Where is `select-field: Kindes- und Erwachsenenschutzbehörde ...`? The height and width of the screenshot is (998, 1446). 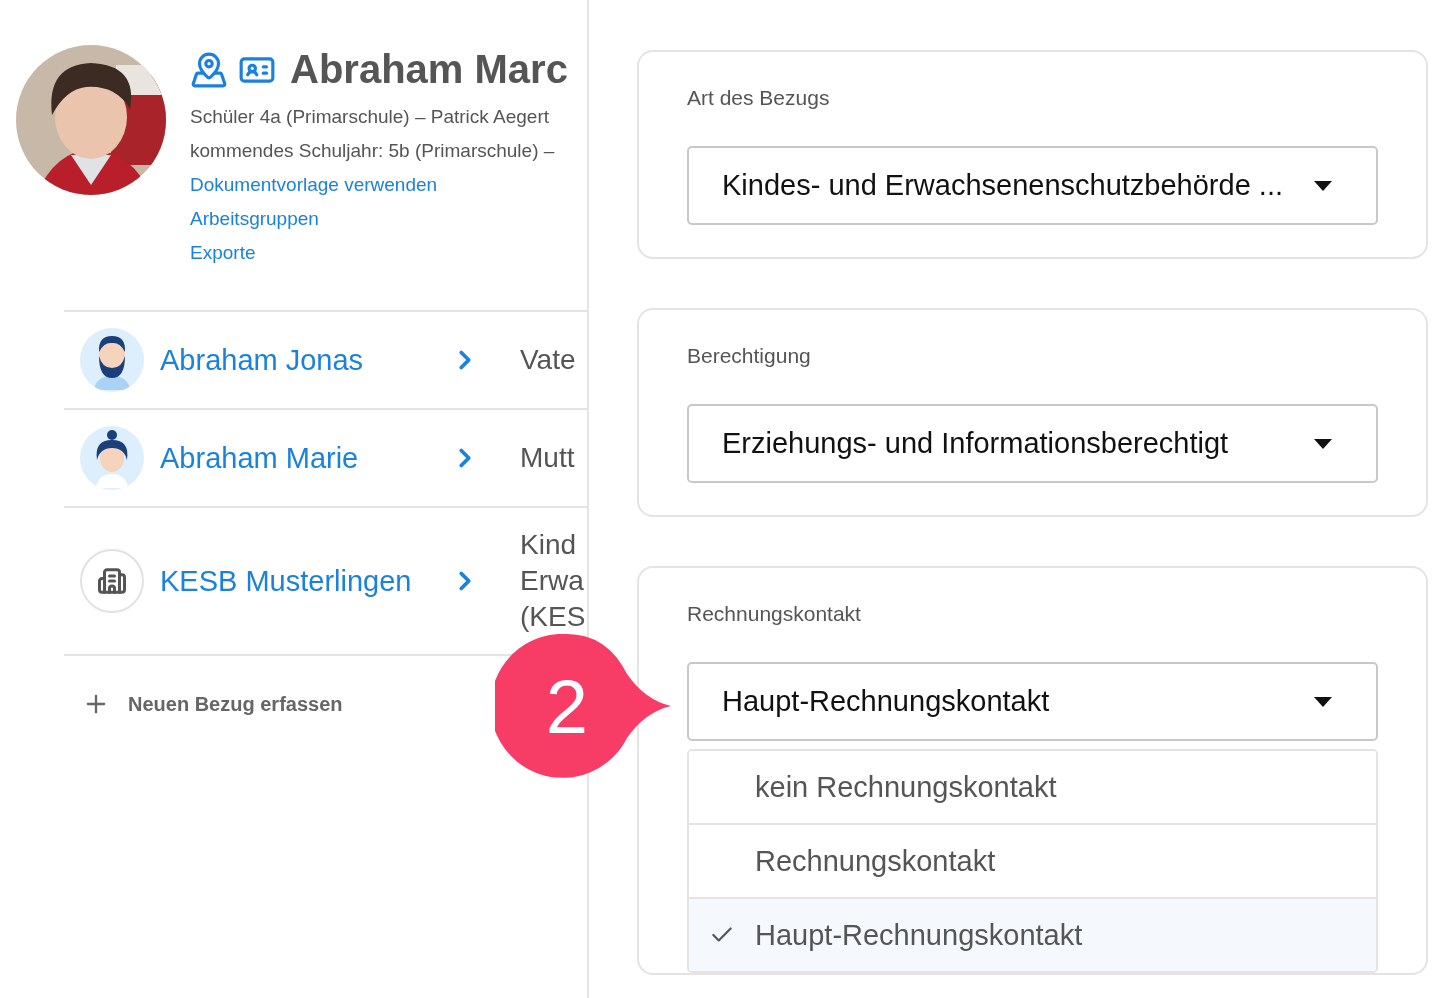
select-field: Kindes- und Erwachsenenschutzbehörde ... is located at coordinates (1032, 185).